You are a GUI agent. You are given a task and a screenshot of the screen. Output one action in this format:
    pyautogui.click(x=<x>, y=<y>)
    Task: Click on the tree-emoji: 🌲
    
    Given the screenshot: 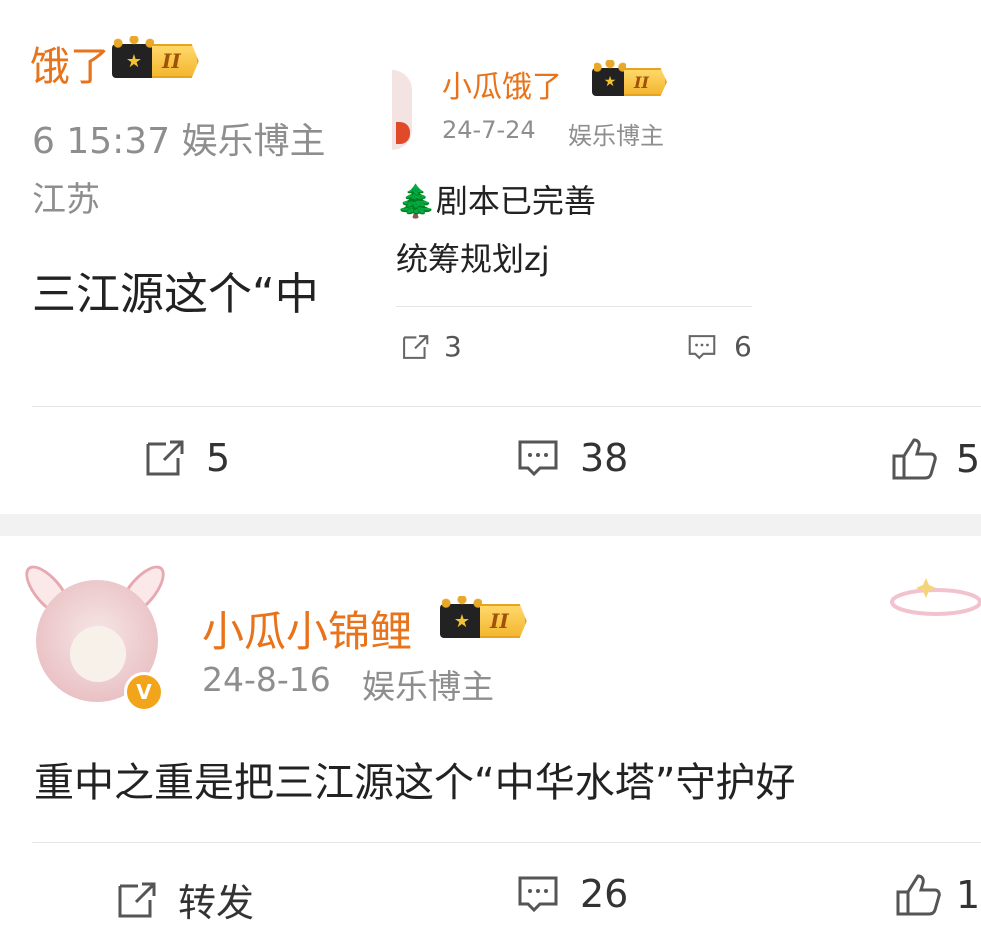 What is the action you would take?
    pyautogui.click(x=416, y=201)
    